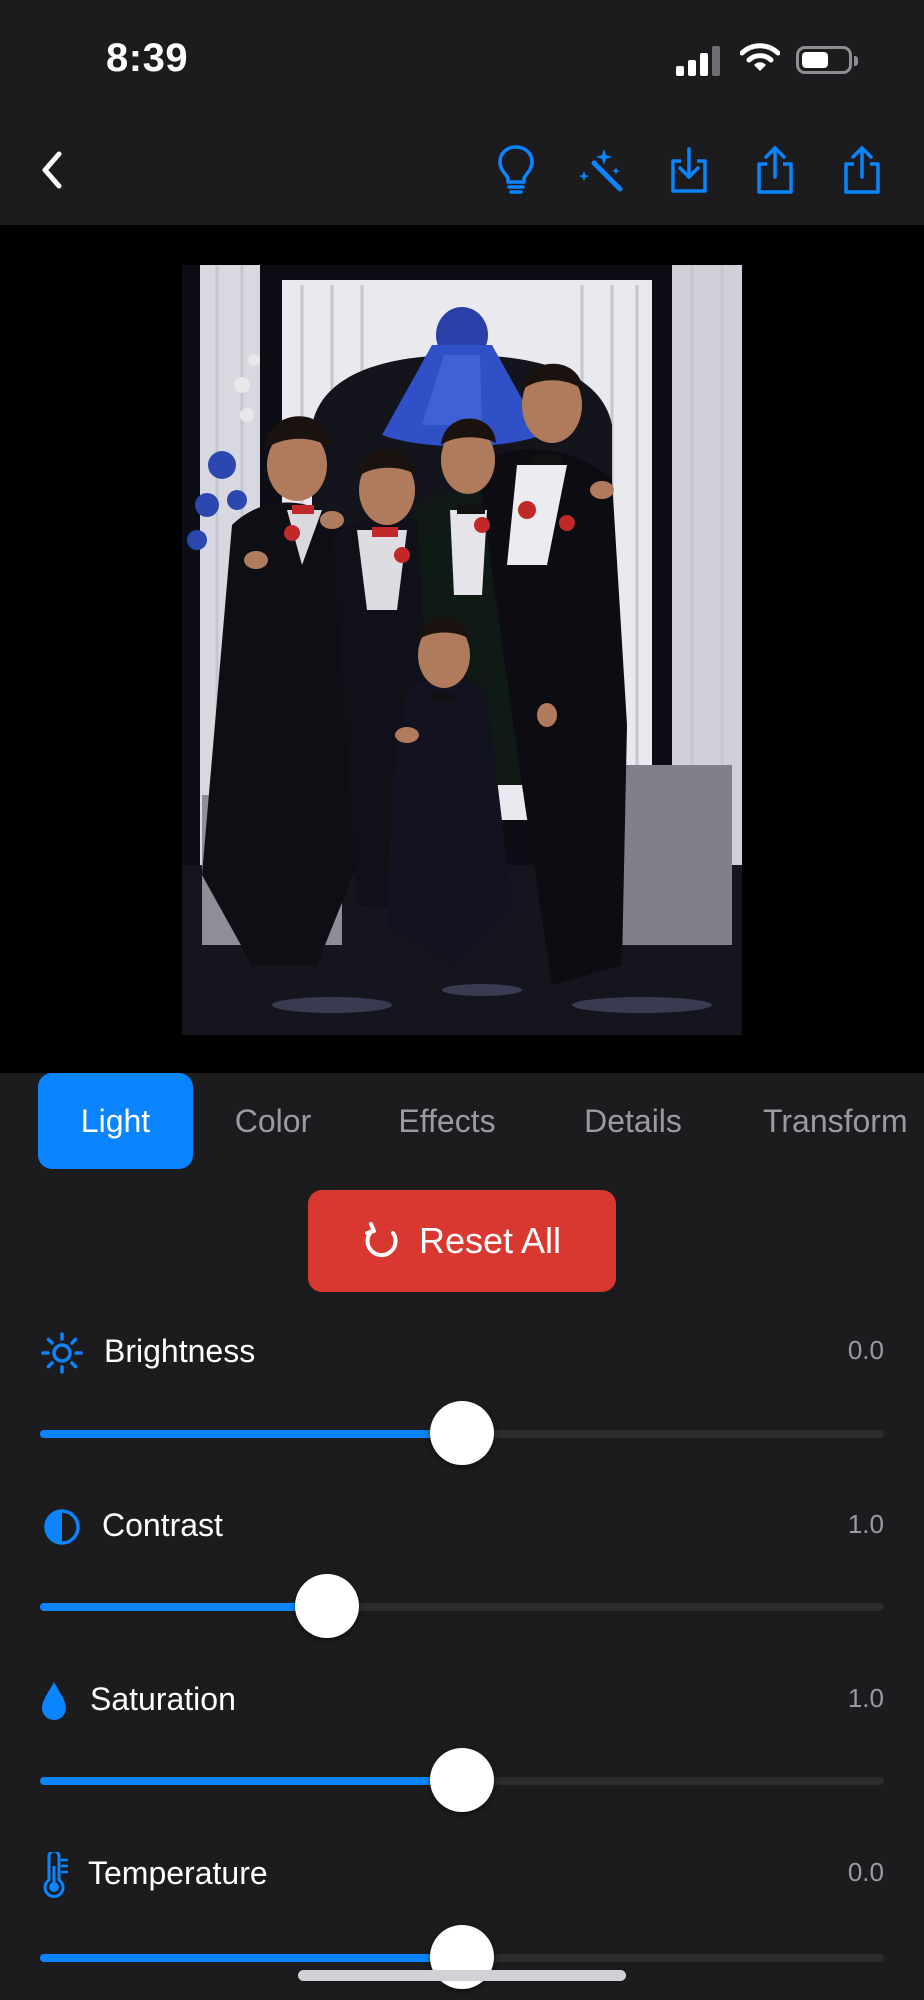 The width and height of the screenshot is (924, 2000). I want to click on back-button, so click(52, 170).